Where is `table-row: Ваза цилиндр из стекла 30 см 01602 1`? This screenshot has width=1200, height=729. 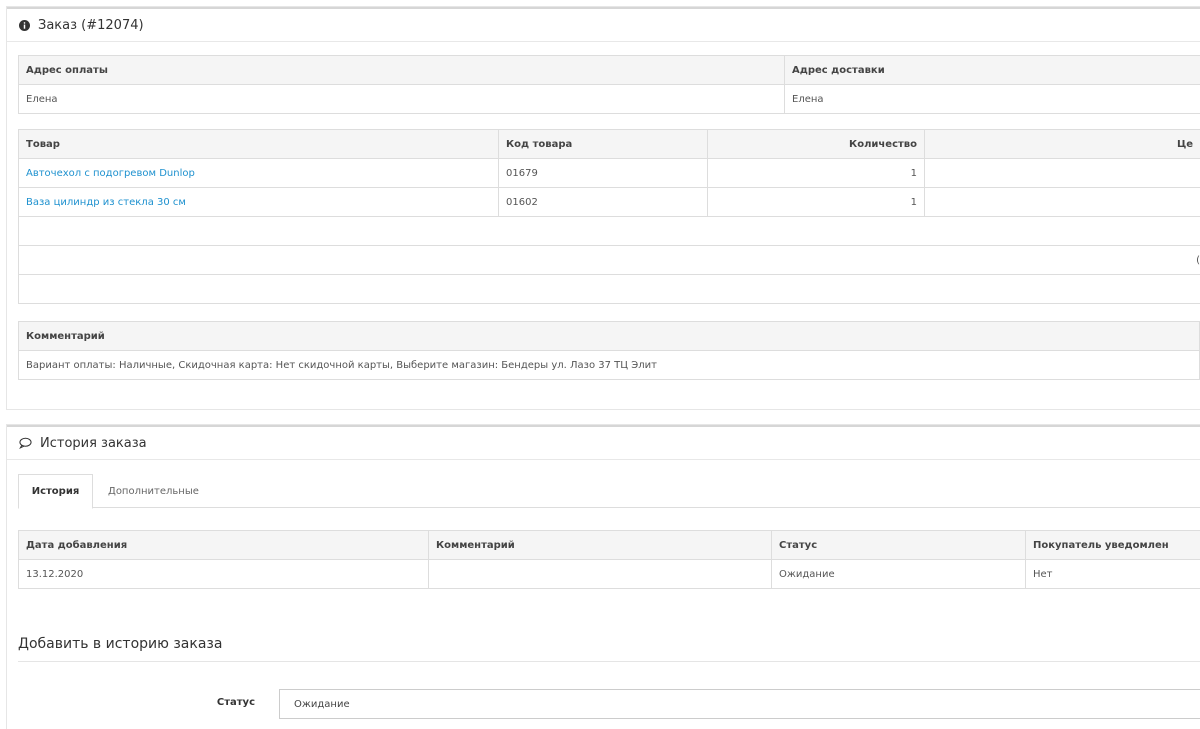
table-row: Ваза цилиндр из стекла 30 см 01602 1 is located at coordinates (609, 202).